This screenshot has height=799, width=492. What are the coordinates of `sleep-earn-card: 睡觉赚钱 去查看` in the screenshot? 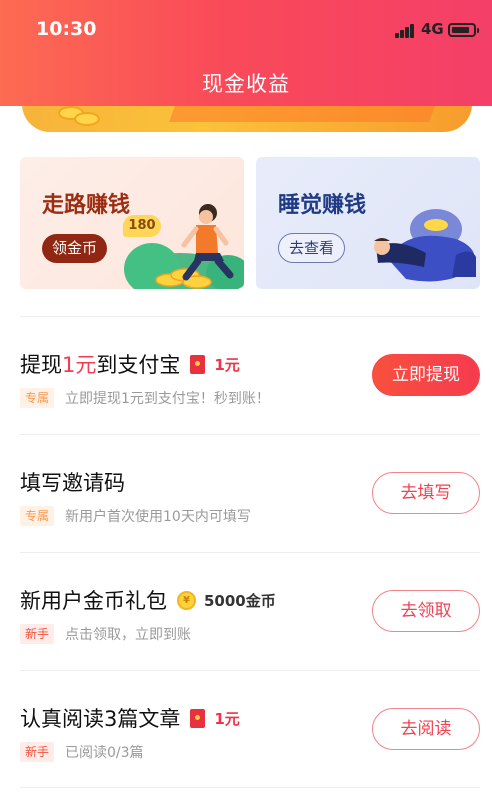 It's located at (368, 223).